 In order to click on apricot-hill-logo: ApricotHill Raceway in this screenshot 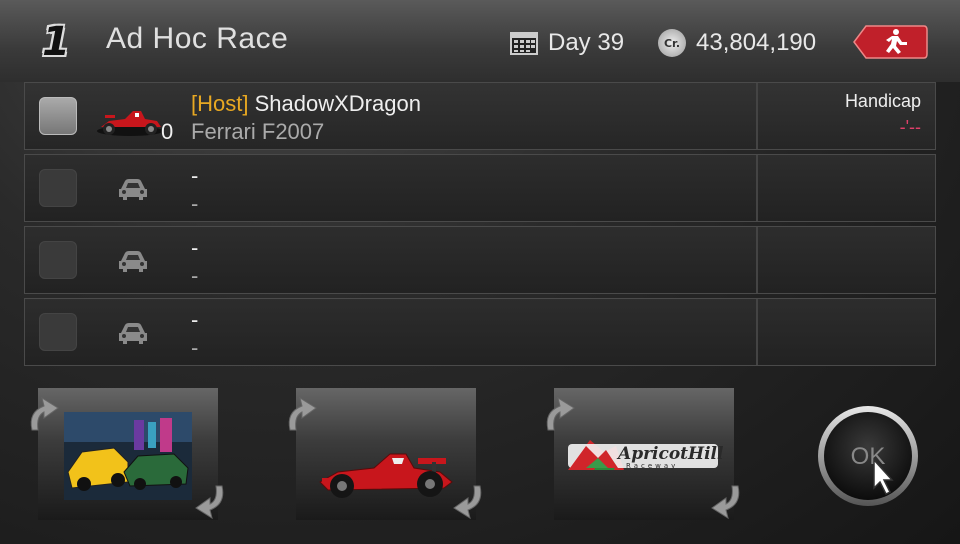, I will do `click(646, 455)`.